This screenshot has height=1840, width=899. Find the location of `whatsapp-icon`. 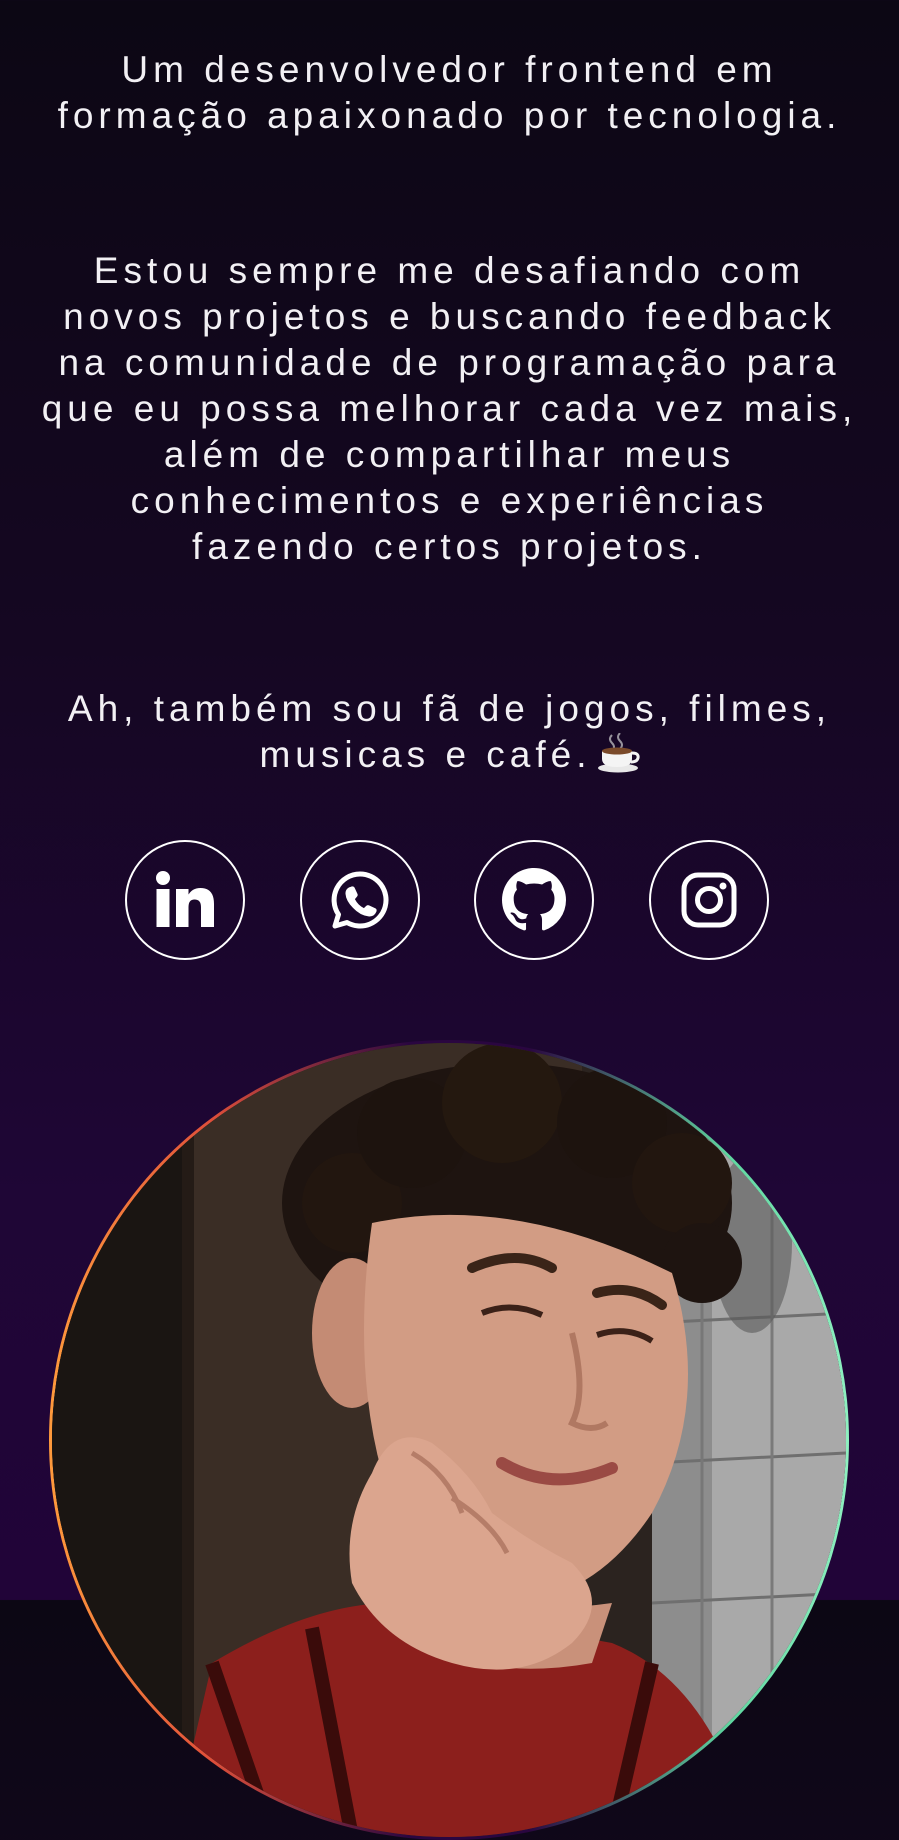

whatsapp-icon is located at coordinates (360, 900).